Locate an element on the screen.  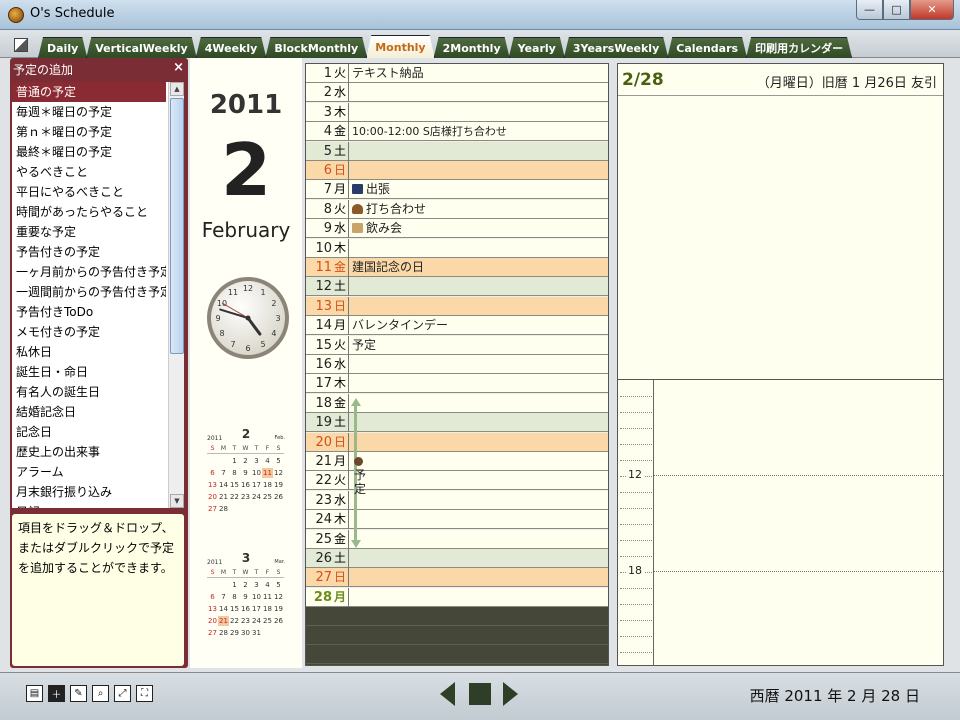
mini-day: 7 is located at coordinates (223, 473).